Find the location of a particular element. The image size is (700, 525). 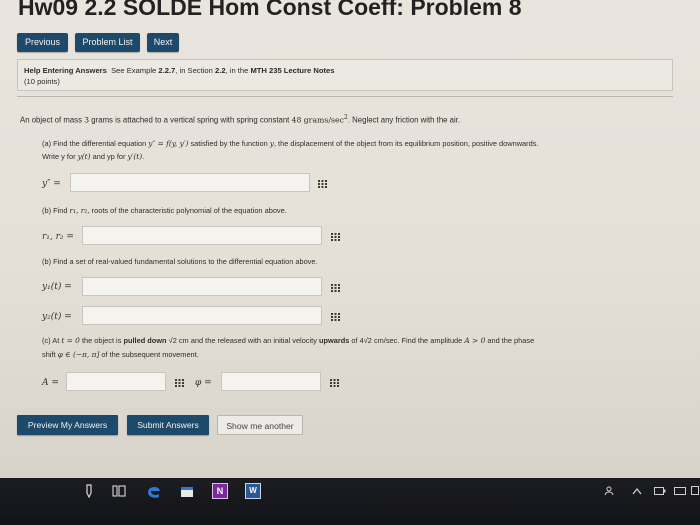

help-entering-answers-link: Help Entering Answers is located at coordinates (65, 70).